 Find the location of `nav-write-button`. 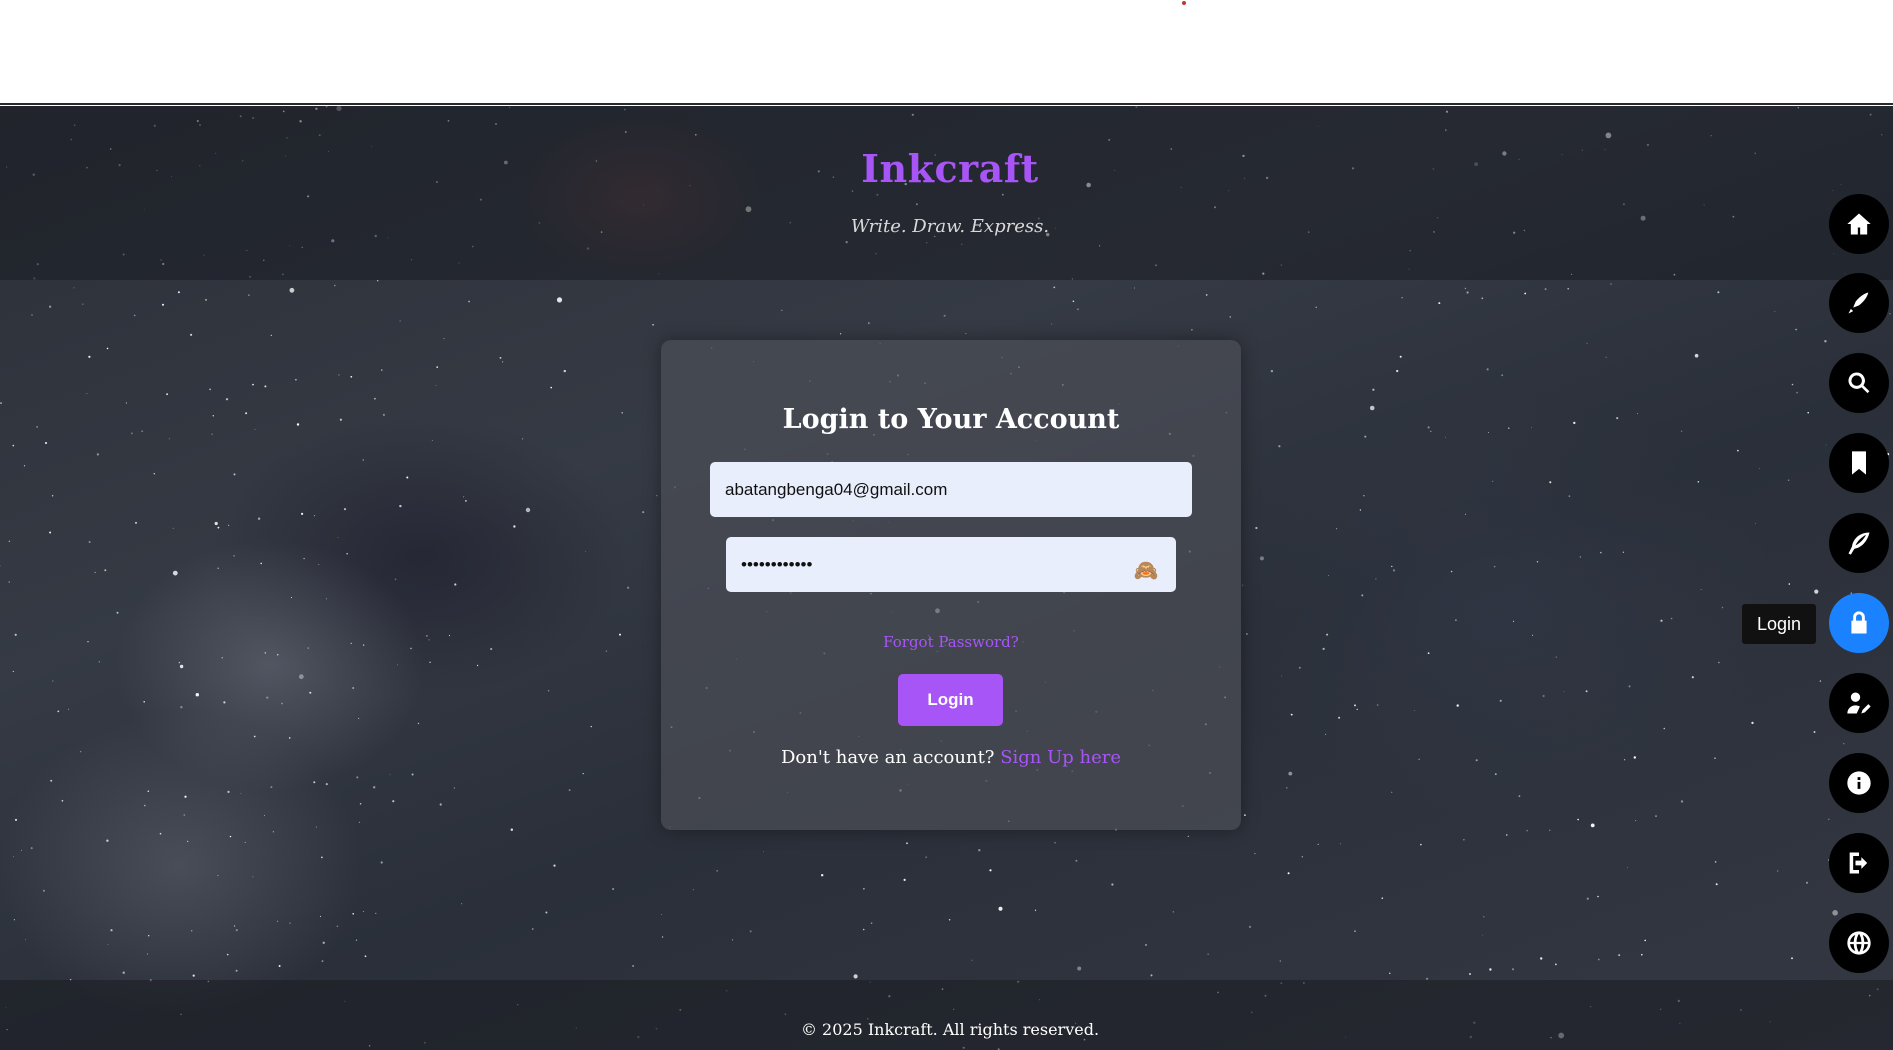

nav-write-button is located at coordinates (1859, 303).